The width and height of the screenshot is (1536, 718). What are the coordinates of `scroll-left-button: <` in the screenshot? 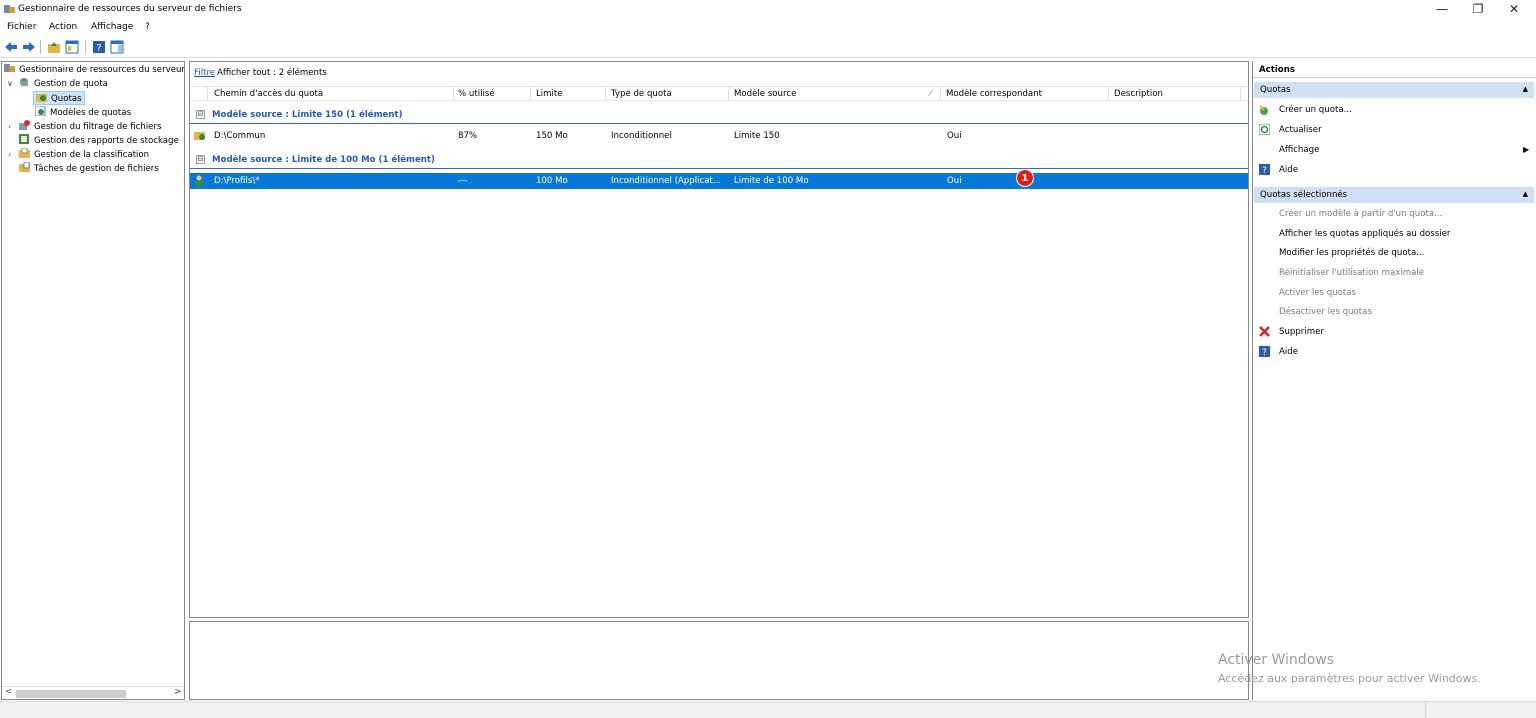 It's located at (9, 692).